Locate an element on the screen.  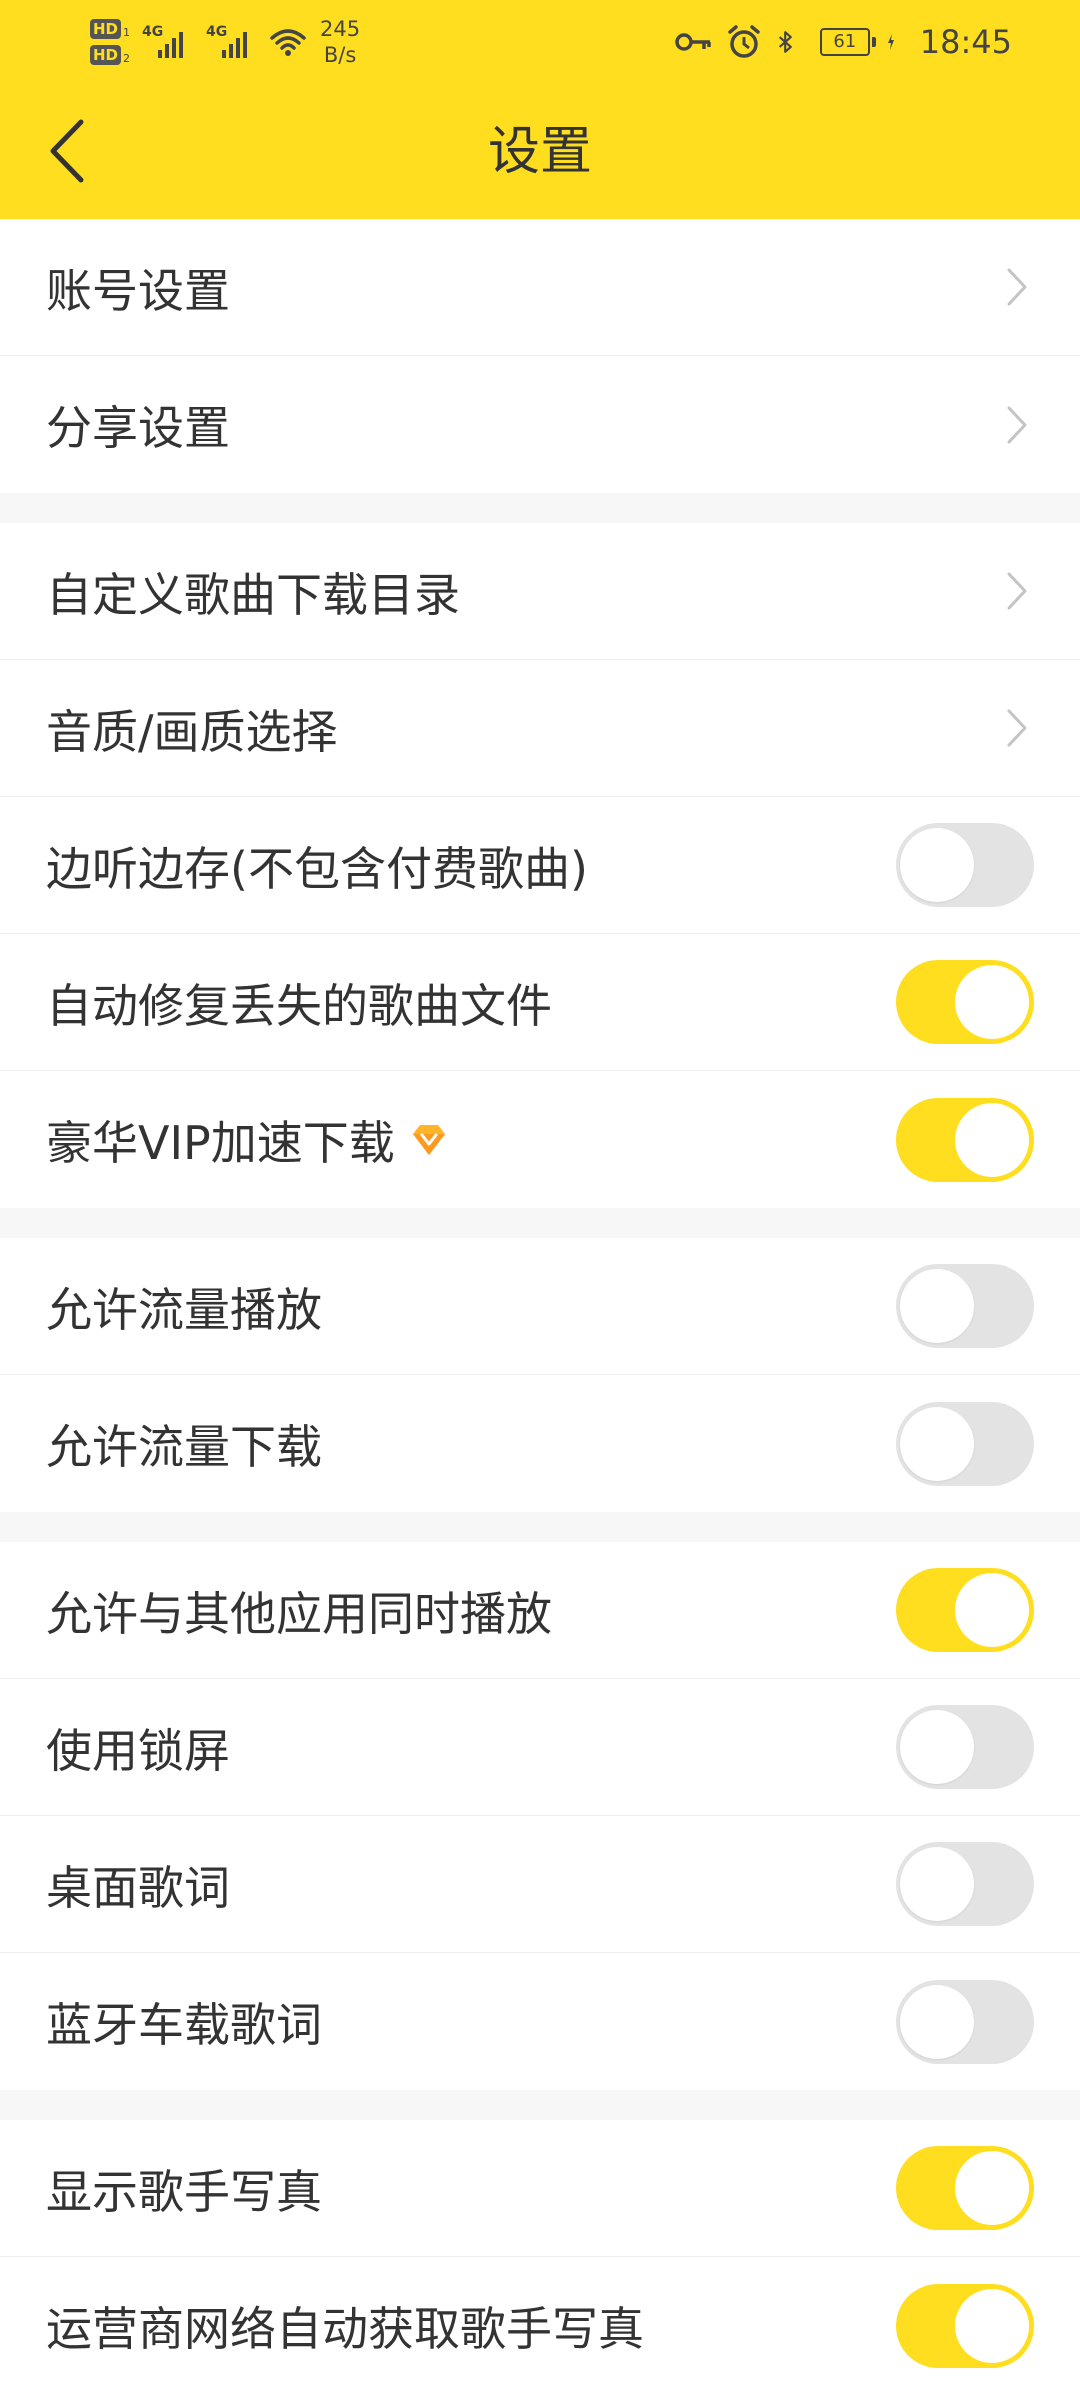
setting-label: 允许流量播放 is located at coordinates (184, 1309).